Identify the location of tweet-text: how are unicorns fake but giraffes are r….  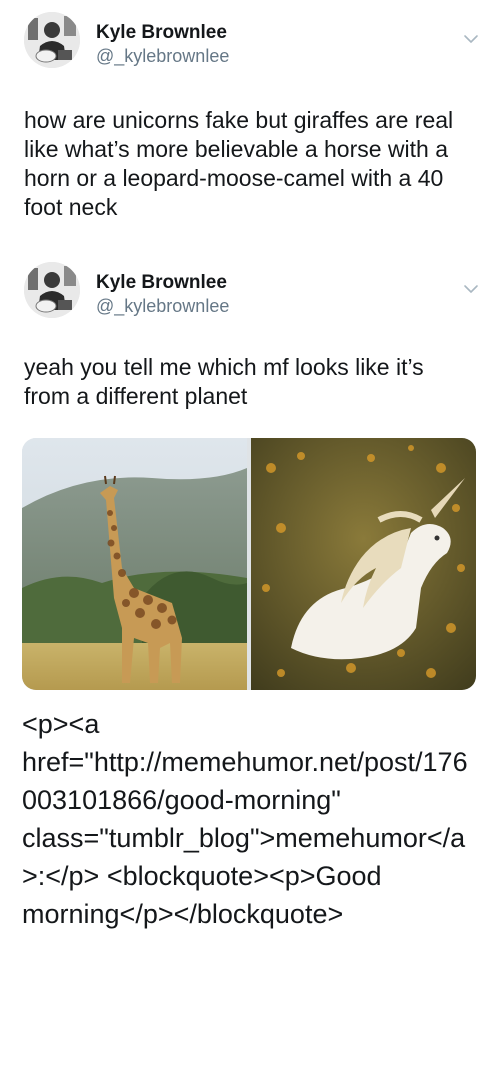
(239, 163).